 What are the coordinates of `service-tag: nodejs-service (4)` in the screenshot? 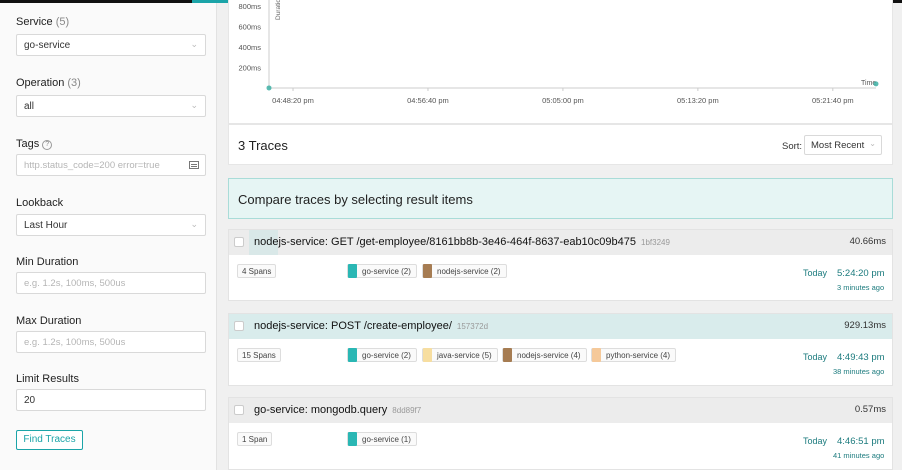 It's located at (544, 355).